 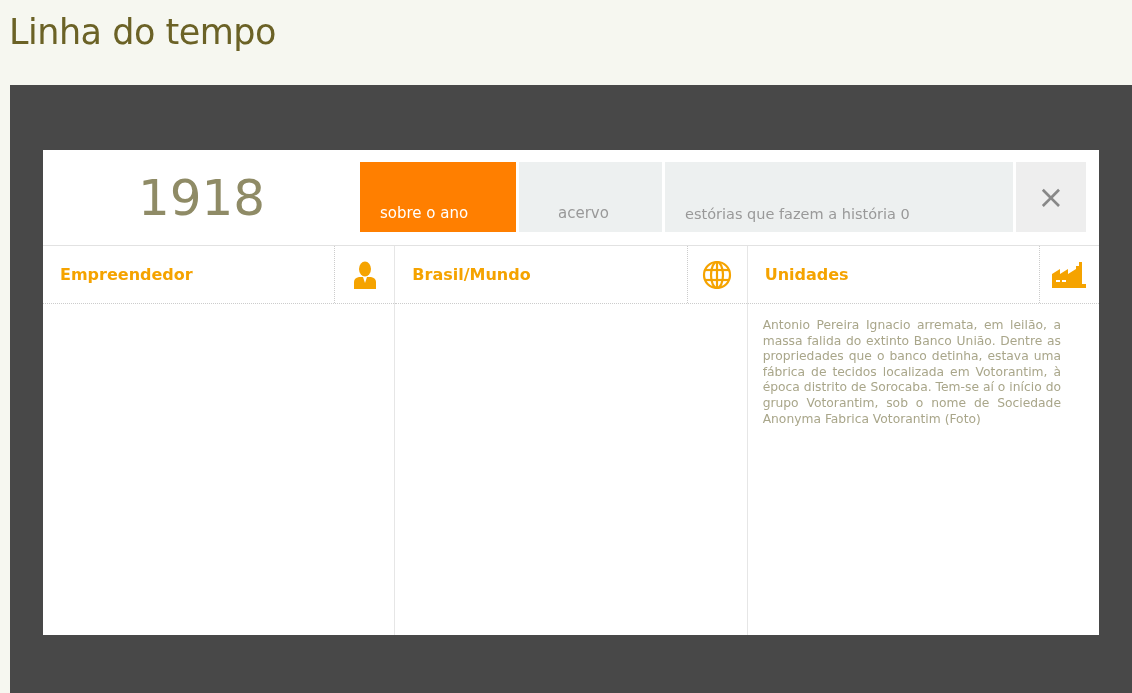 What do you see at coordinates (471, 275) in the screenshot?
I see `column-heading: Brasil/Mundo` at bounding box center [471, 275].